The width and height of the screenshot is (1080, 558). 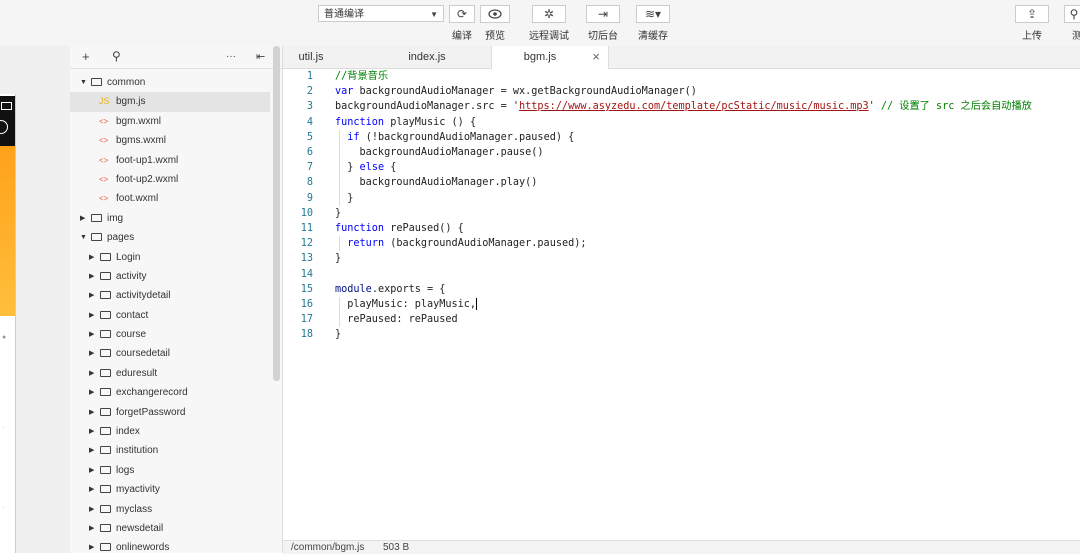 What do you see at coordinates (140, 528) in the screenshot?
I see `tree-item-label: newsdetail` at bounding box center [140, 528].